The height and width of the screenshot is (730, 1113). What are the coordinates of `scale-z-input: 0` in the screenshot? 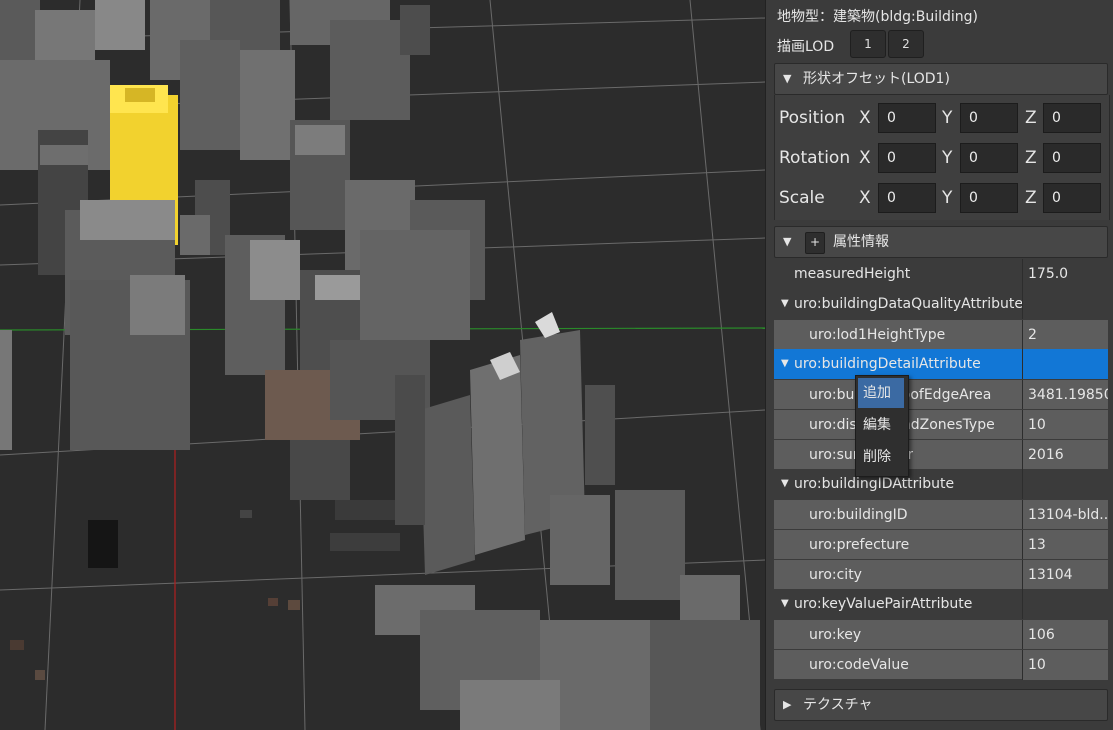 It's located at (1072, 198).